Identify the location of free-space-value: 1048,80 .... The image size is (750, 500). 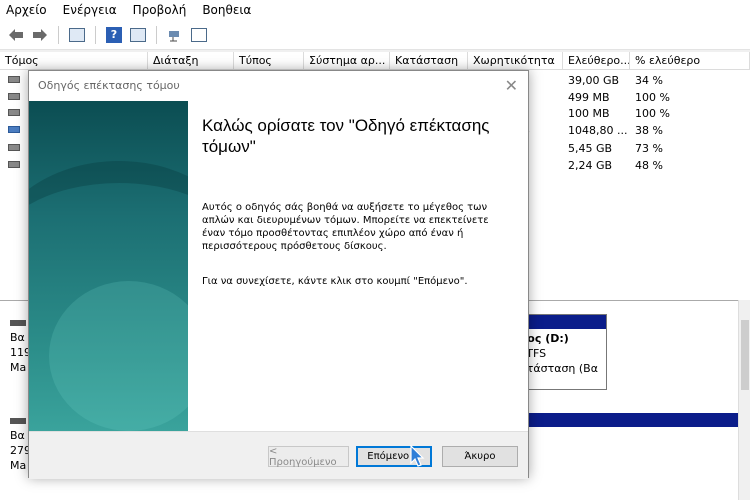
(598, 130).